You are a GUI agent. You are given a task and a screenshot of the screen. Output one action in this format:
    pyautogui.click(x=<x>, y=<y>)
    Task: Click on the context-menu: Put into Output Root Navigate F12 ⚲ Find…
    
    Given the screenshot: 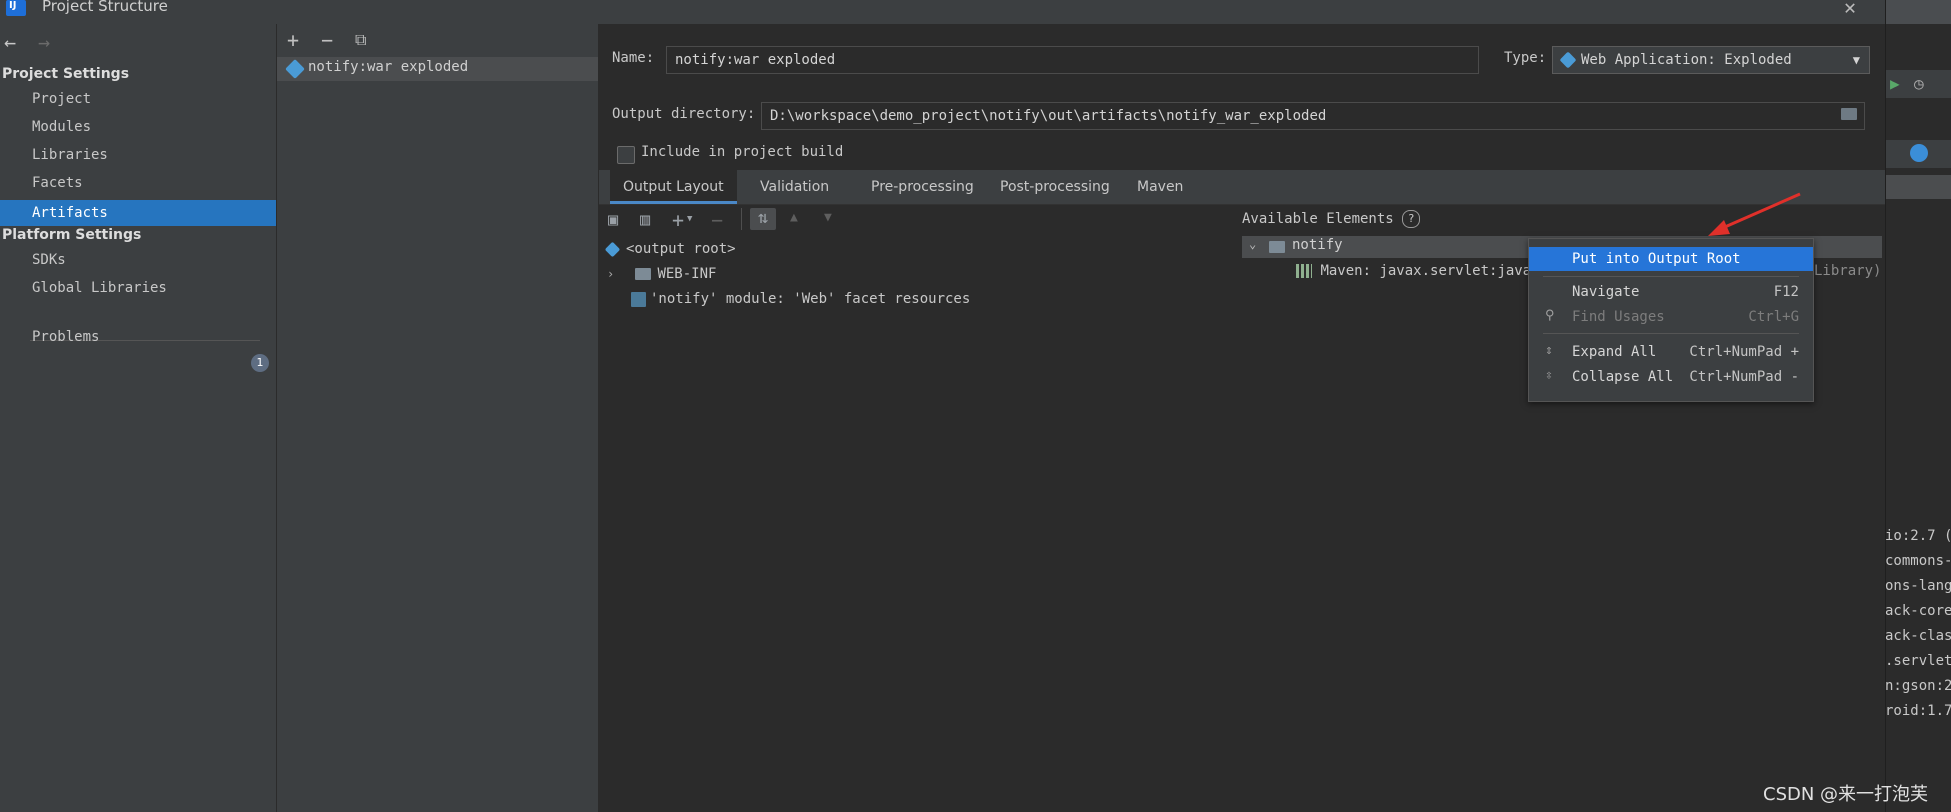 What is the action you would take?
    pyautogui.click(x=1671, y=320)
    